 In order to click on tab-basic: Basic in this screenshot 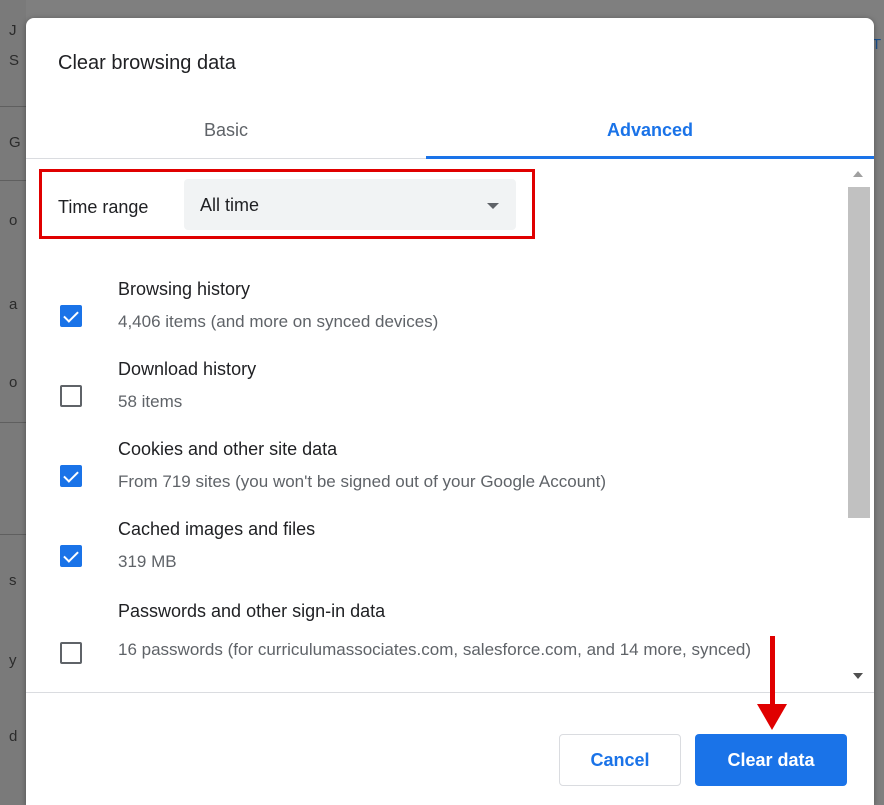, I will do `click(226, 130)`.